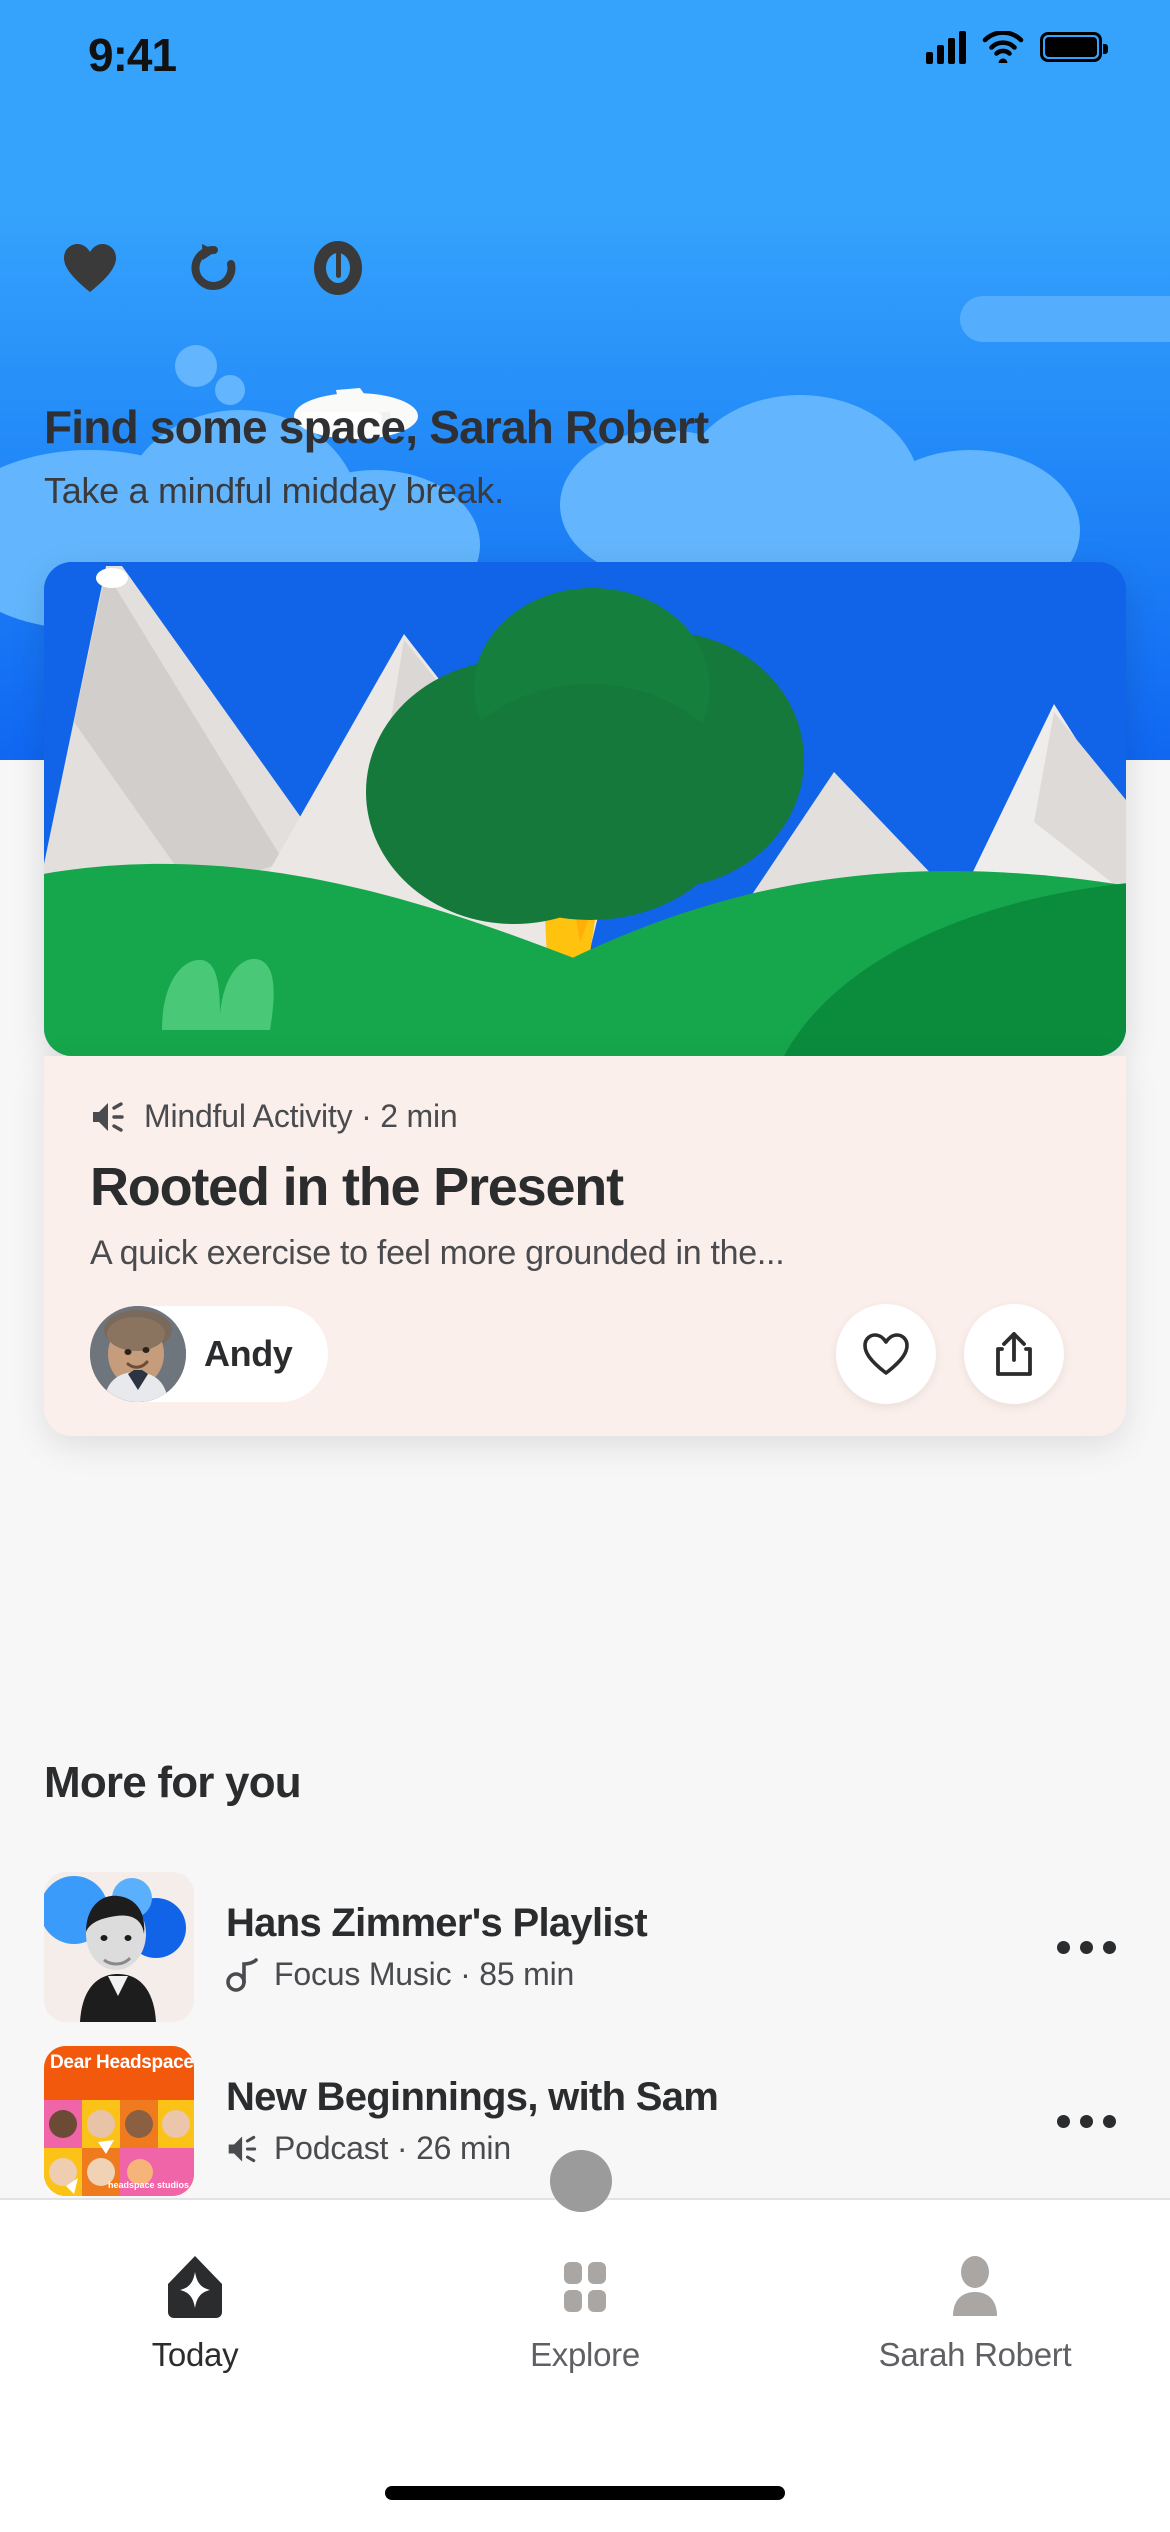 The height and width of the screenshot is (2532, 1170). I want to click on section-title-more-for-you: More for you, so click(173, 1782).